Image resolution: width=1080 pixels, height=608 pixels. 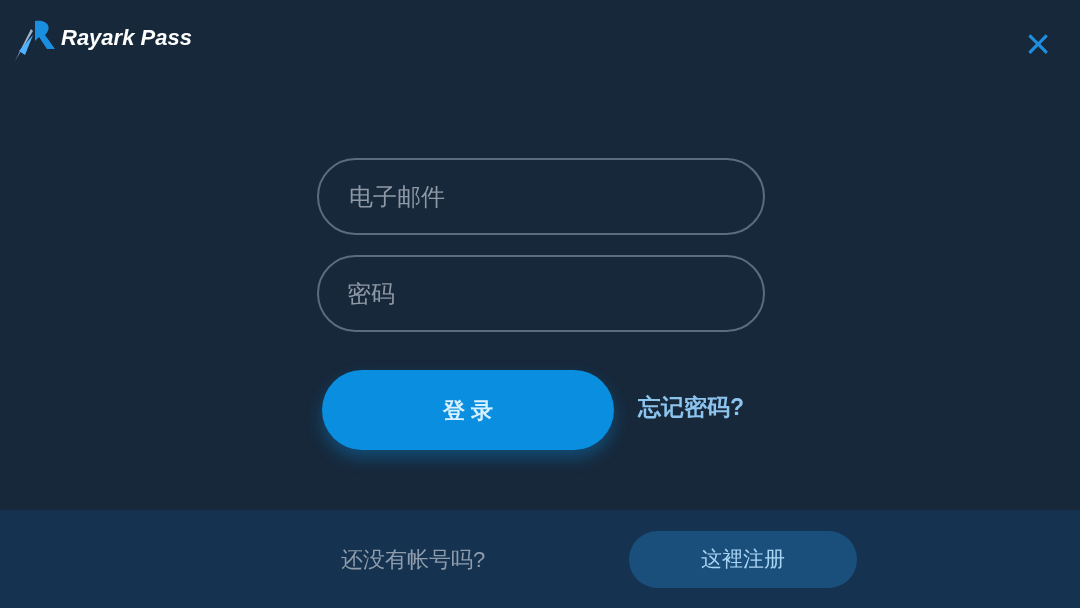 I want to click on forgot-password-link: 忘记密码?, so click(x=691, y=407).